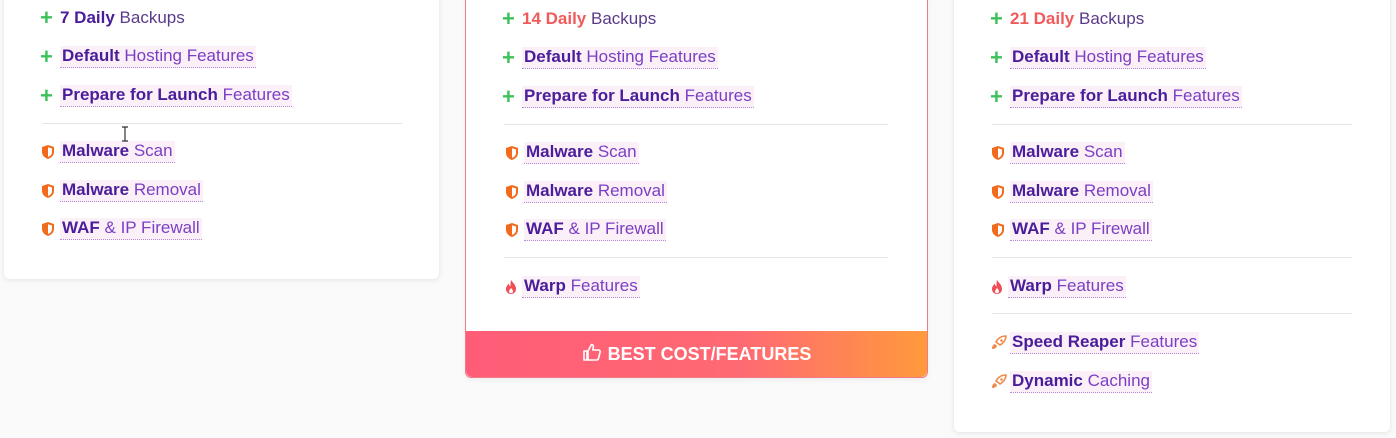  What do you see at coordinates (592, 354) in the screenshot?
I see `thumbs-up-icon` at bounding box center [592, 354].